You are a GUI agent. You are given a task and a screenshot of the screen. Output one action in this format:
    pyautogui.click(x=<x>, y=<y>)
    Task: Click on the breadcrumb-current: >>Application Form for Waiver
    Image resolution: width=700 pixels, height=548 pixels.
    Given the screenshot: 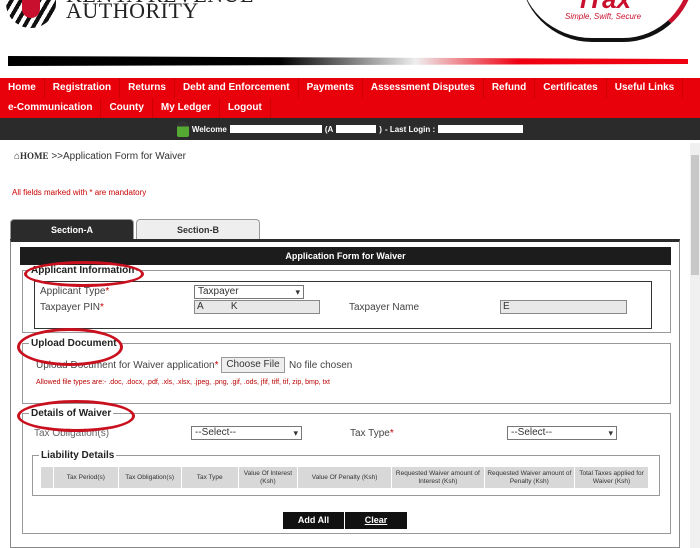 What is the action you would take?
    pyautogui.click(x=119, y=156)
    